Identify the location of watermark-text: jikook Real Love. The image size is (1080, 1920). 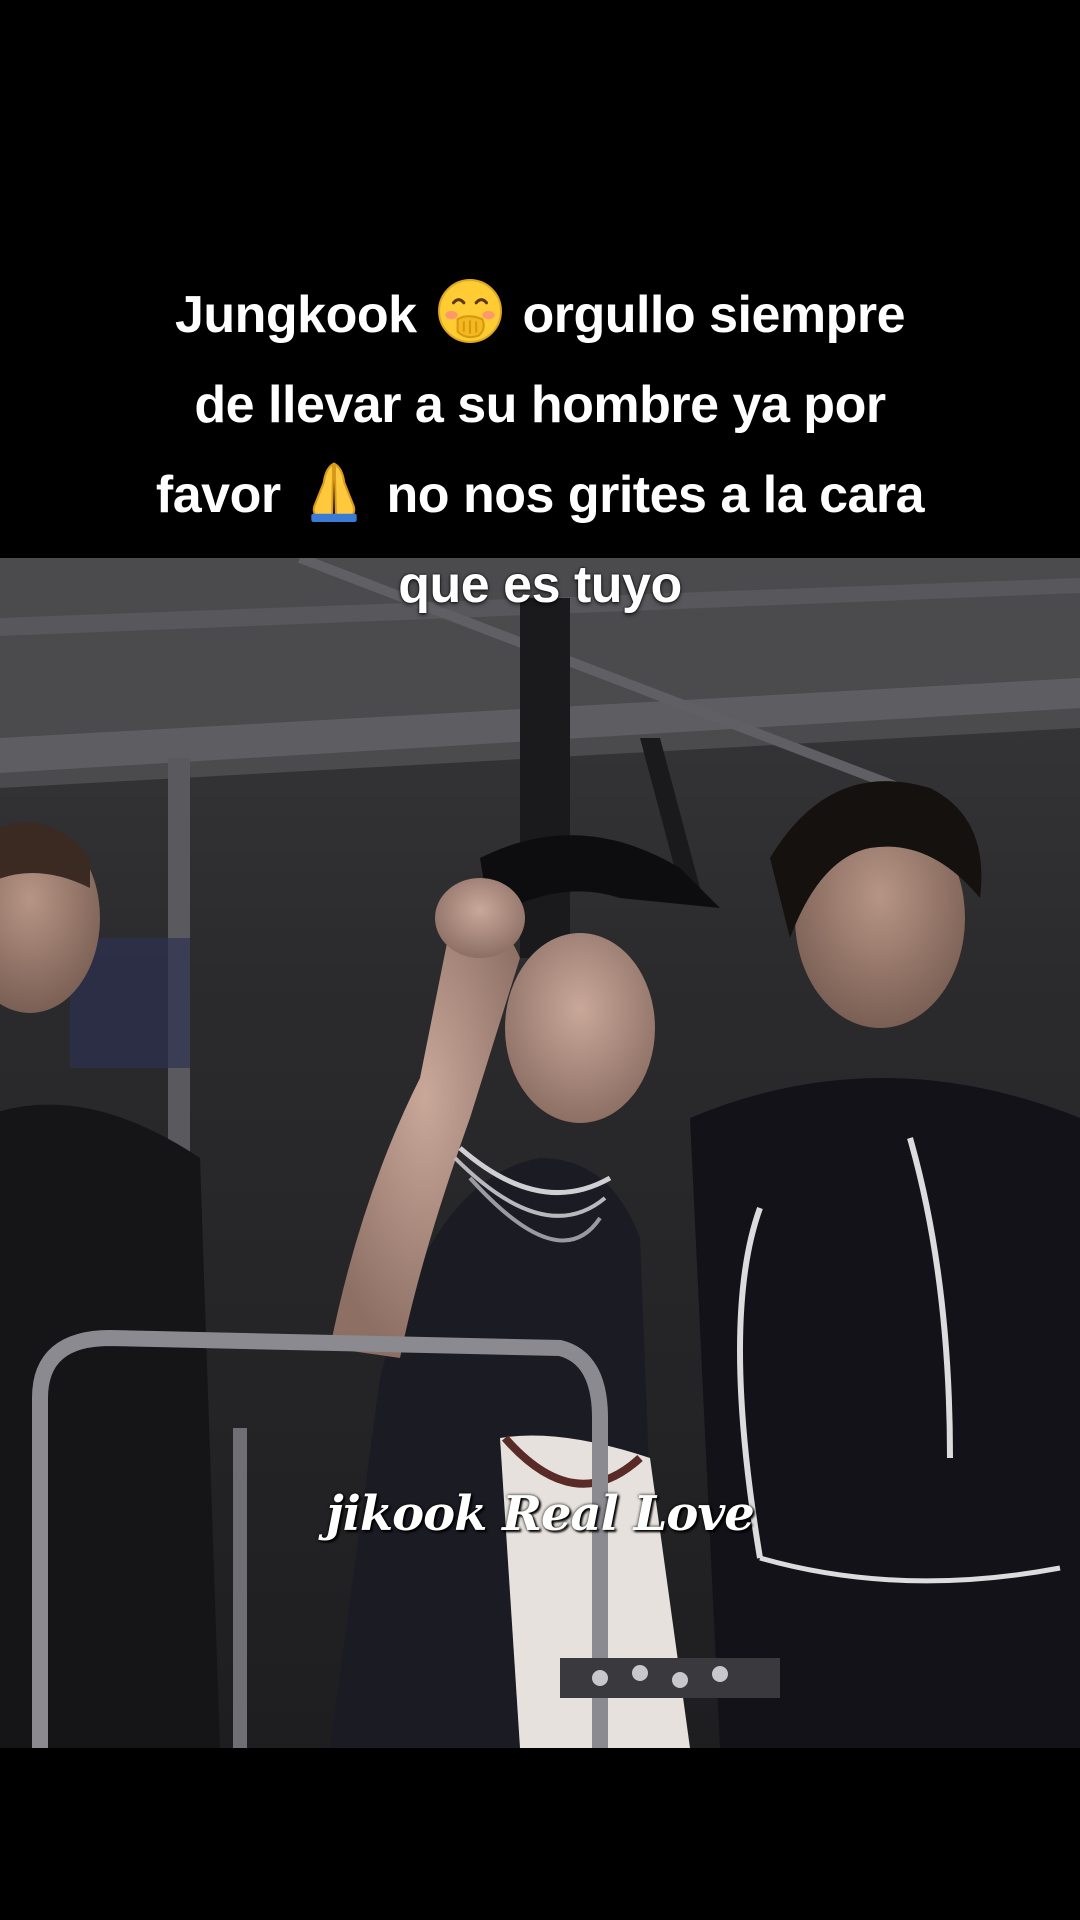
(540, 1514).